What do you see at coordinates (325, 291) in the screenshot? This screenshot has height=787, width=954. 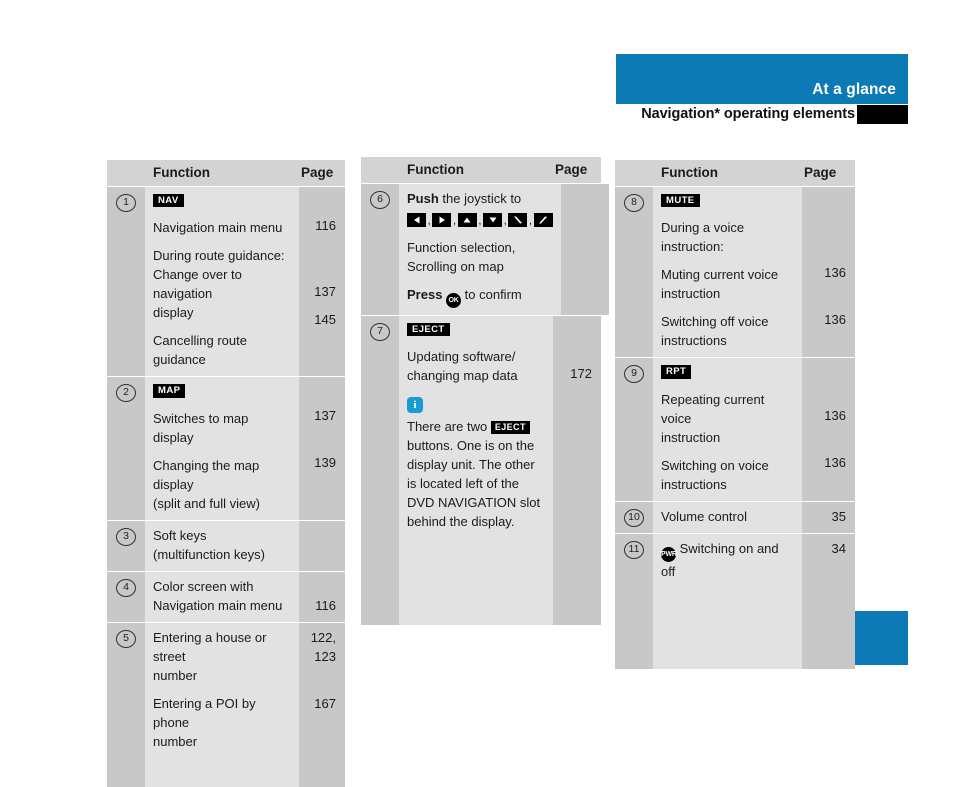 I see `page-value: 137` at bounding box center [325, 291].